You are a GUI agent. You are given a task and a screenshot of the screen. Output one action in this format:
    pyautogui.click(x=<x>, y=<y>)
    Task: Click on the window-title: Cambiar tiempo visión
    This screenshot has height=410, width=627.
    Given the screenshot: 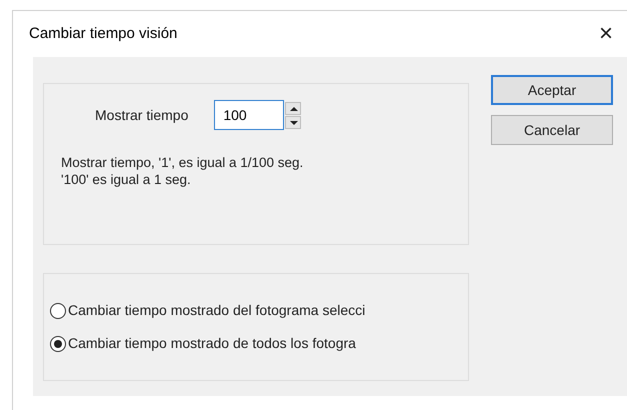 What is the action you would take?
    pyautogui.click(x=103, y=34)
    